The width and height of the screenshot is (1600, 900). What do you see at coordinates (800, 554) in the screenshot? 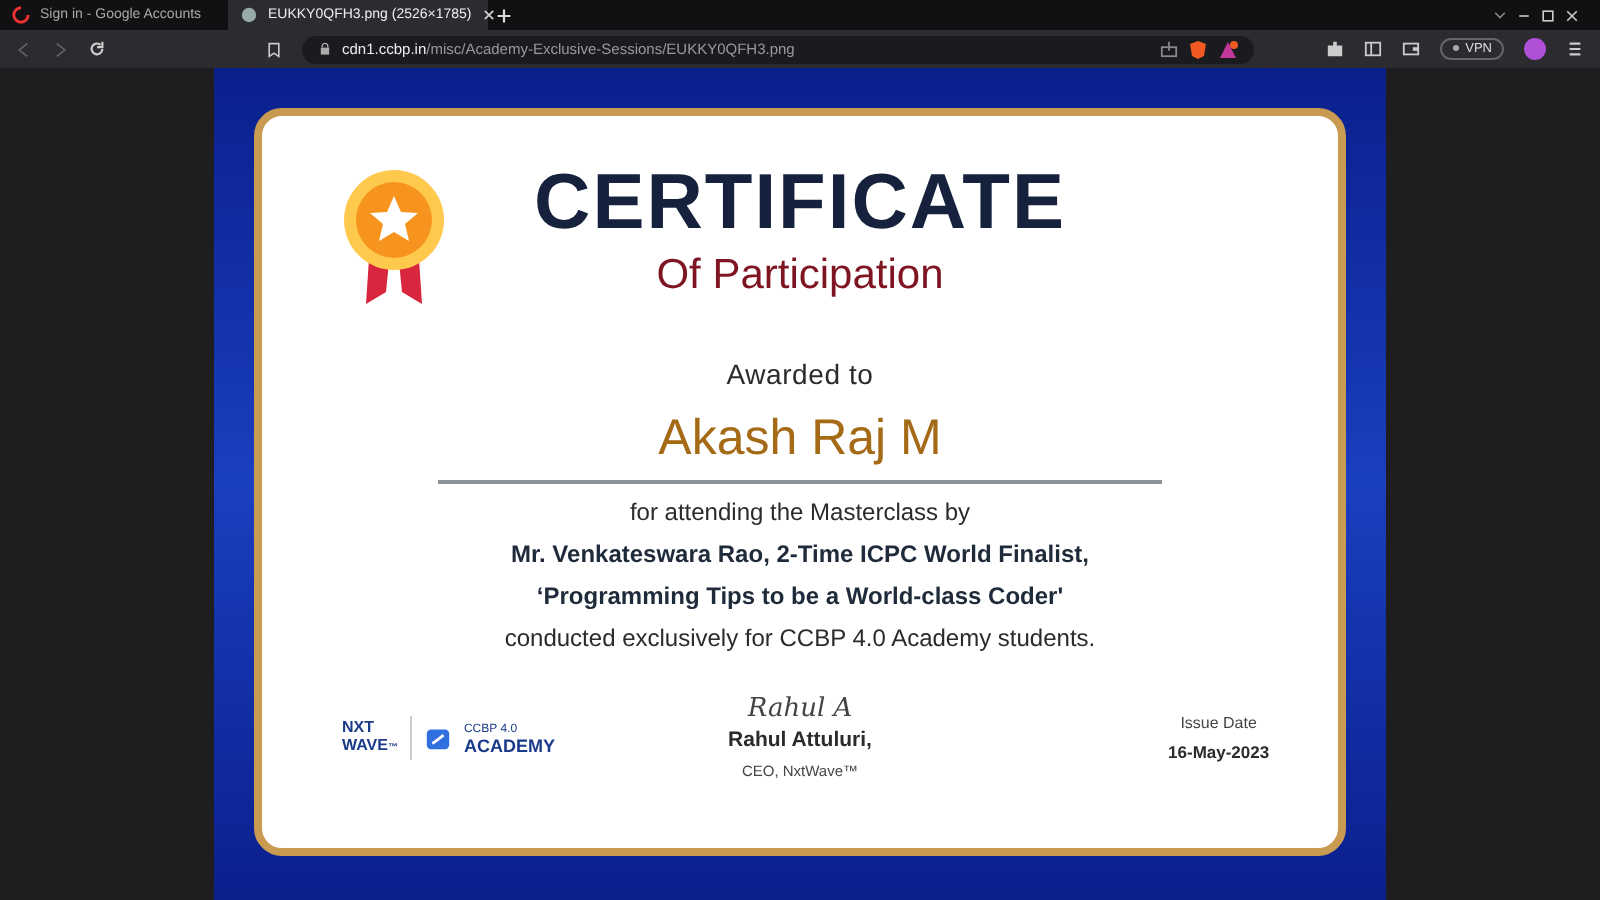
I see `masterclass-detail: Mr. Venkateswara Rao, 2-Time ICPC World Finalist,` at bounding box center [800, 554].